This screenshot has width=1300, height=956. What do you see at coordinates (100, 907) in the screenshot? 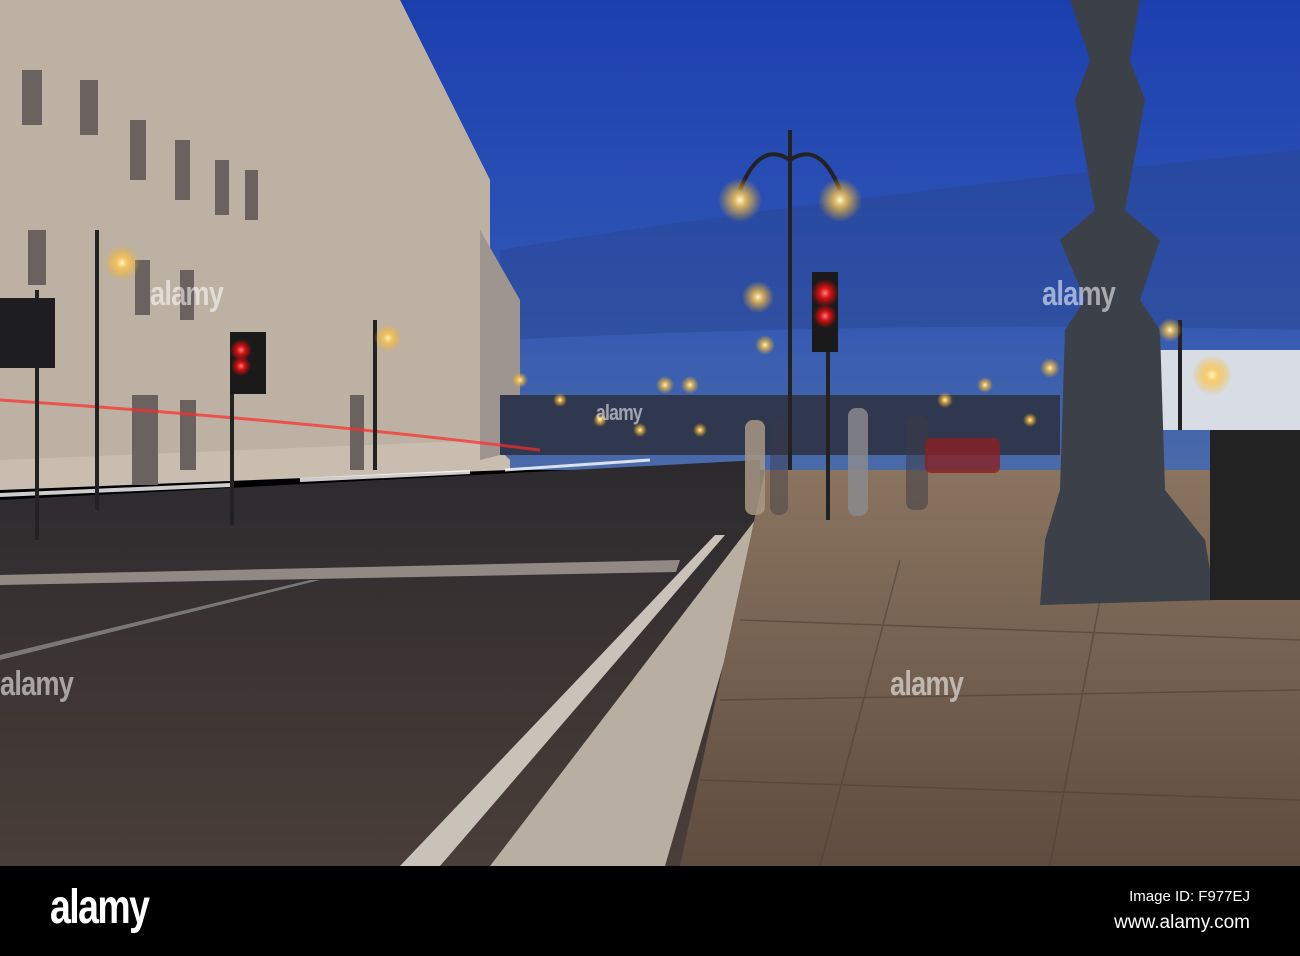
I see `alamy-logo: alamy` at bounding box center [100, 907].